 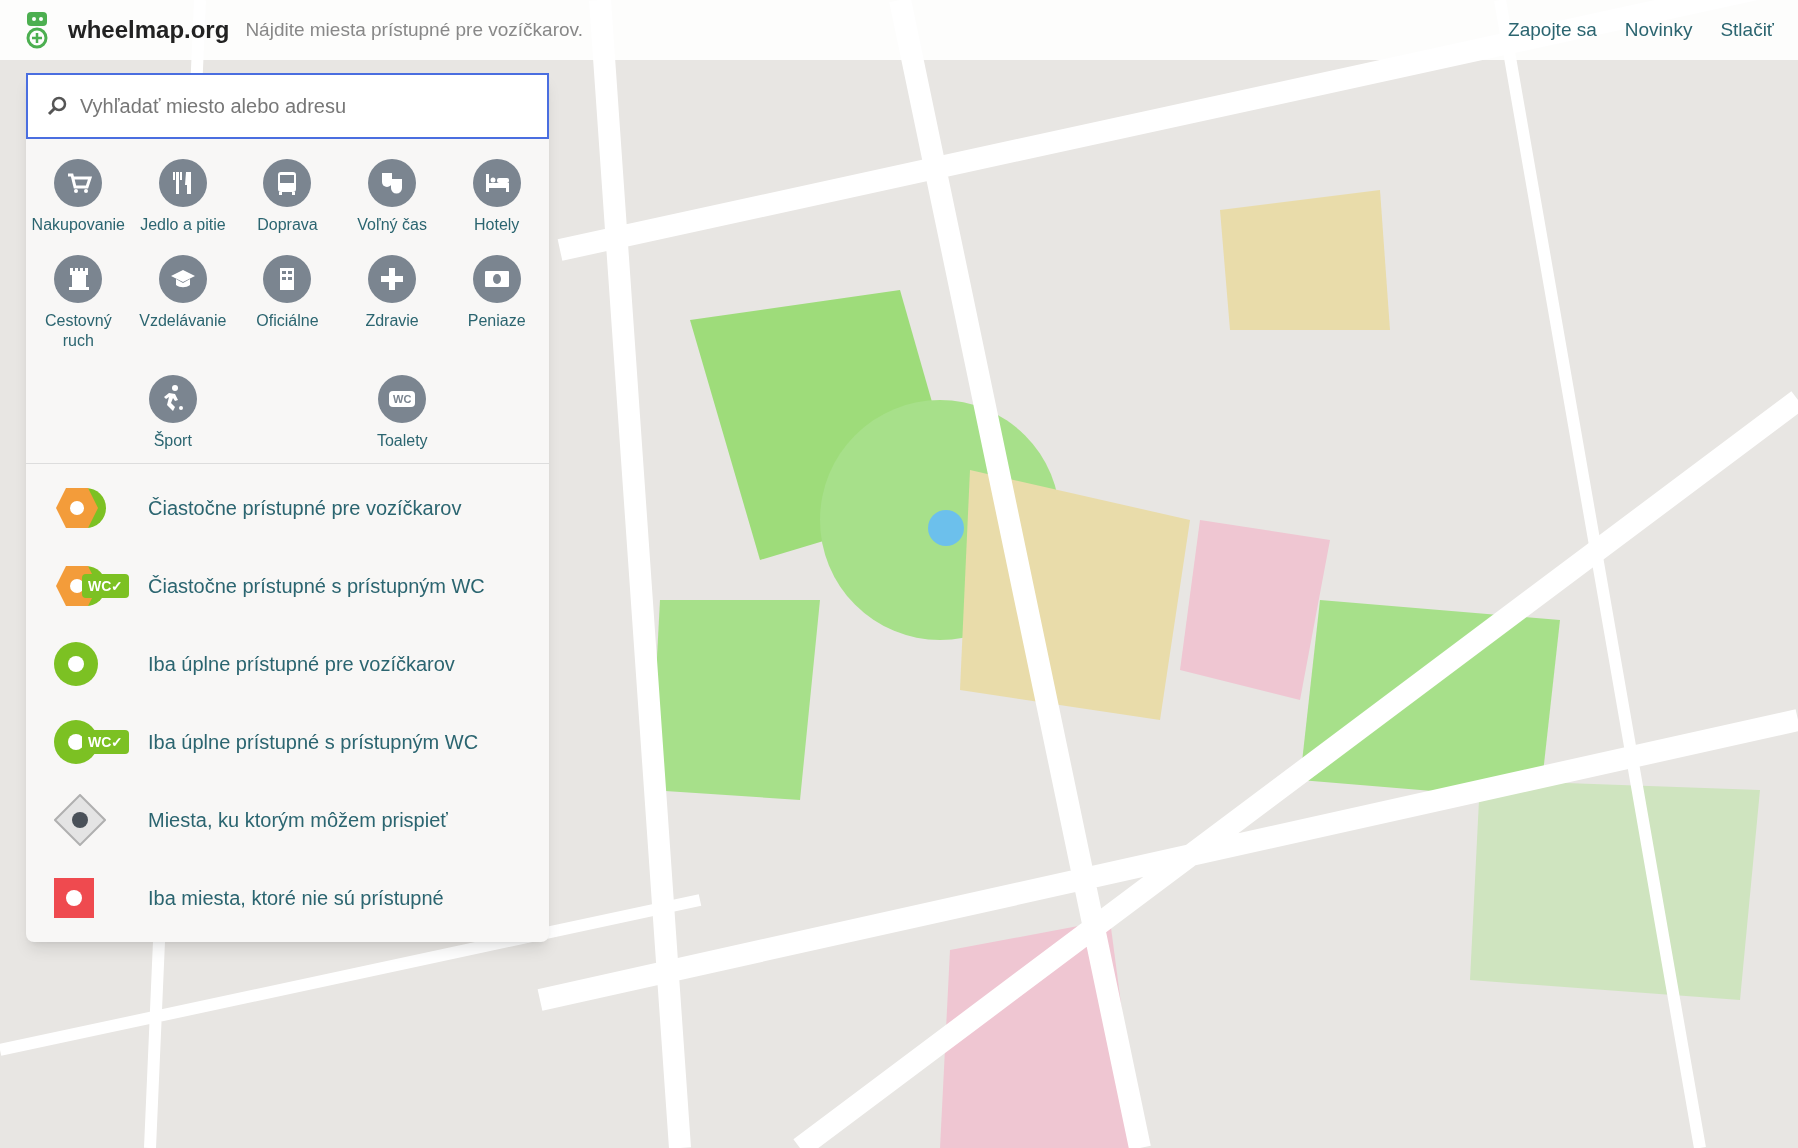 I want to click on category-button: Oficiálne, so click(x=287, y=303).